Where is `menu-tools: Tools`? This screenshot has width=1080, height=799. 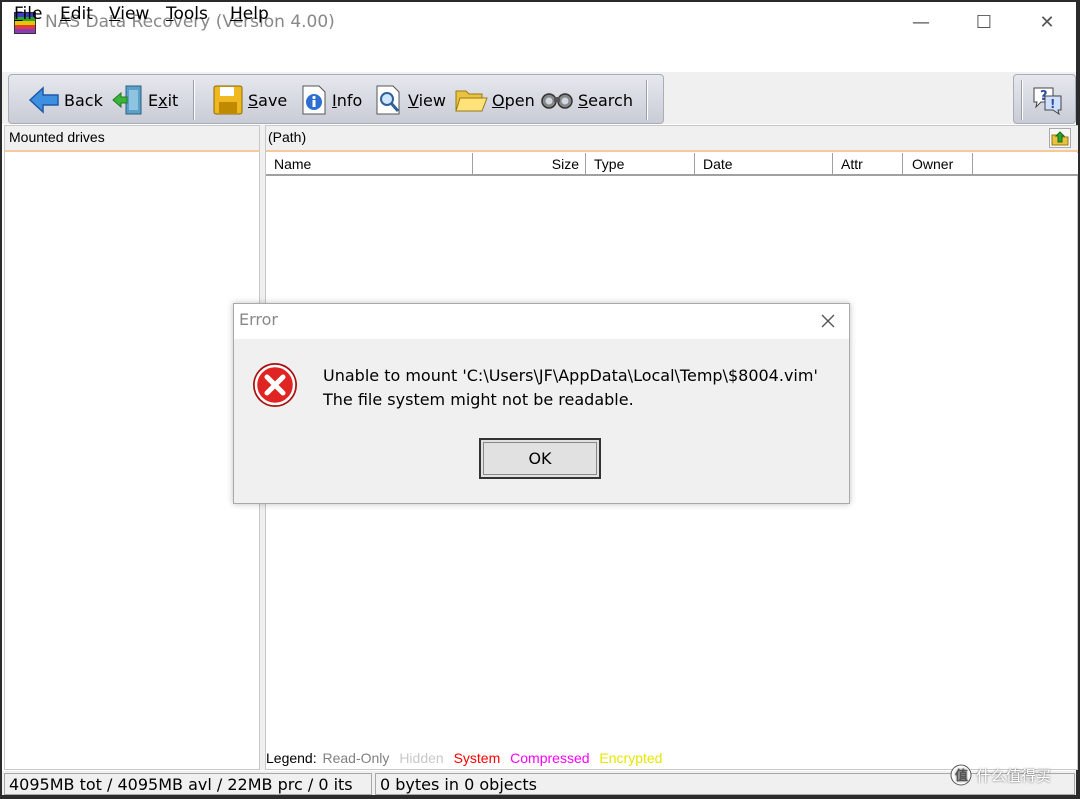
menu-tools: Tools is located at coordinates (187, 14).